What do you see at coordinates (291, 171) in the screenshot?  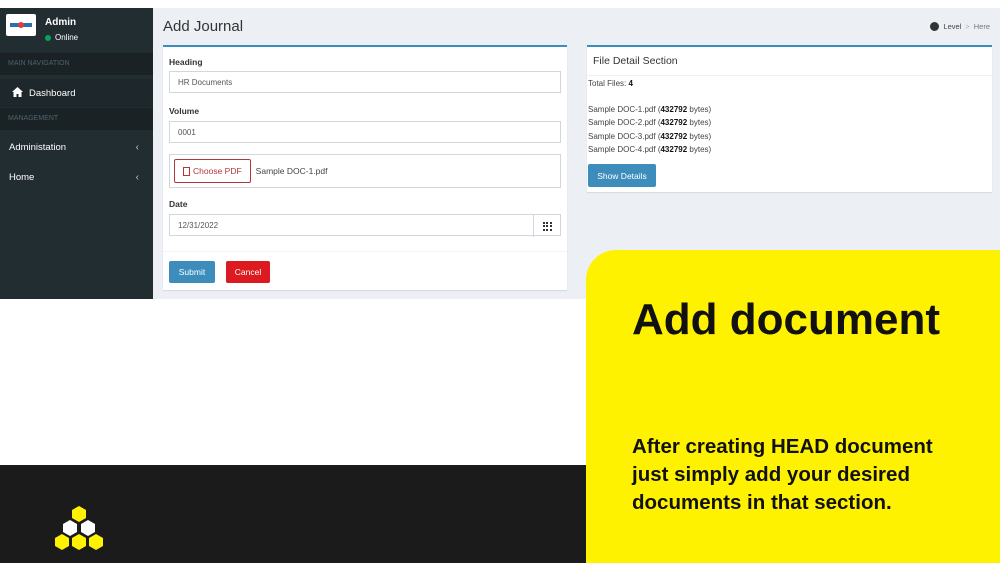 I see `selected-file-name: Sample DOC-1.pdf` at bounding box center [291, 171].